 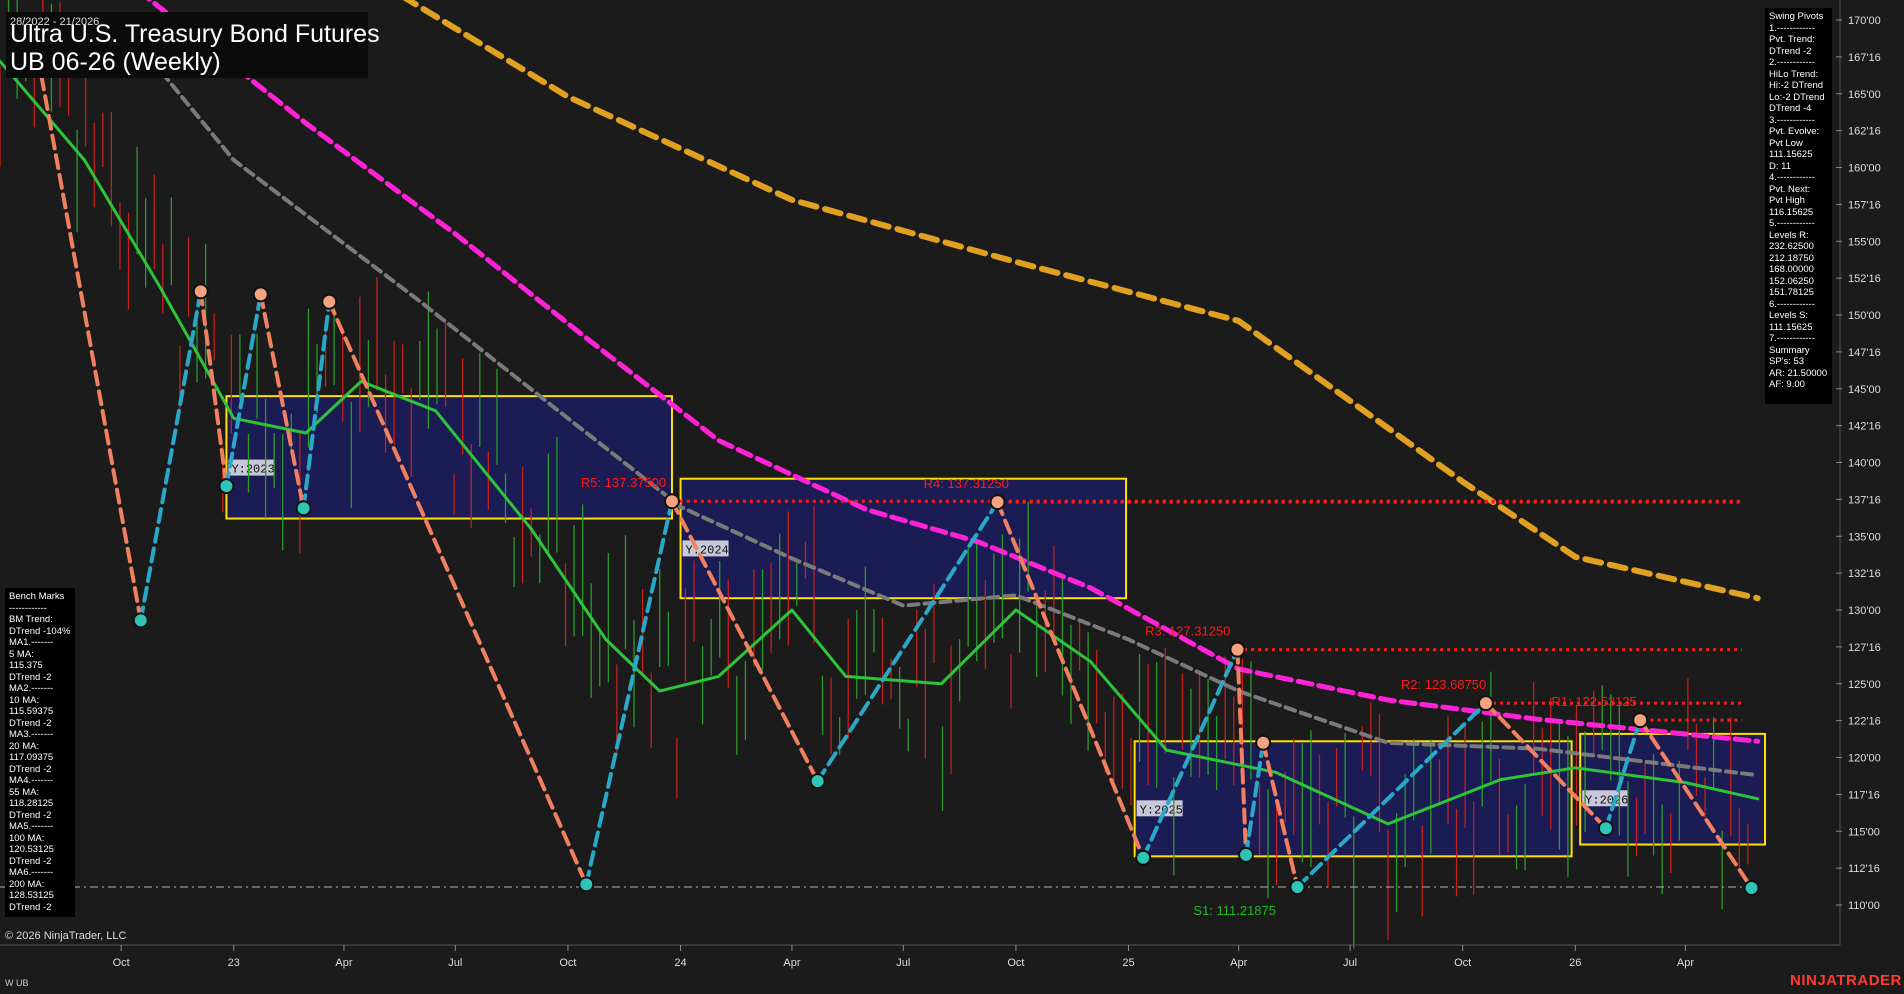 I want to click on swing-pivots-line: Lo:-2 DTrend, so click(x=1797, y=97).